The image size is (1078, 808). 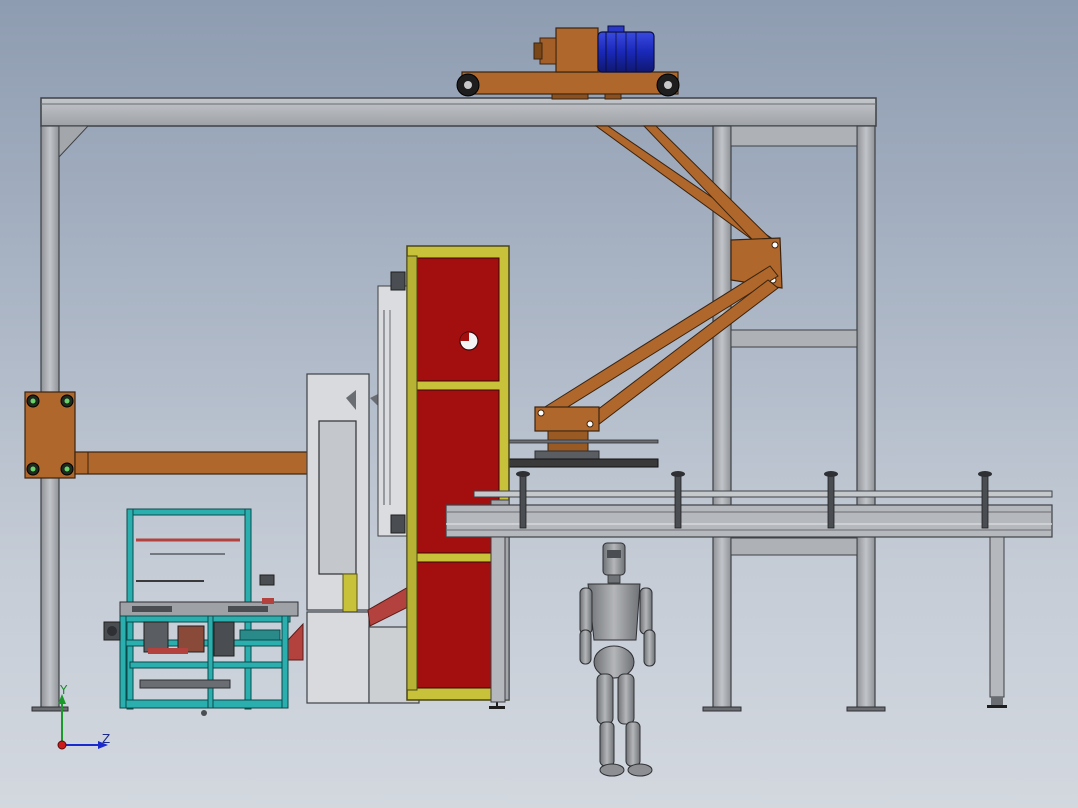 I want to click on coordinate-triad: Y Z, so click(x=83, y=716).